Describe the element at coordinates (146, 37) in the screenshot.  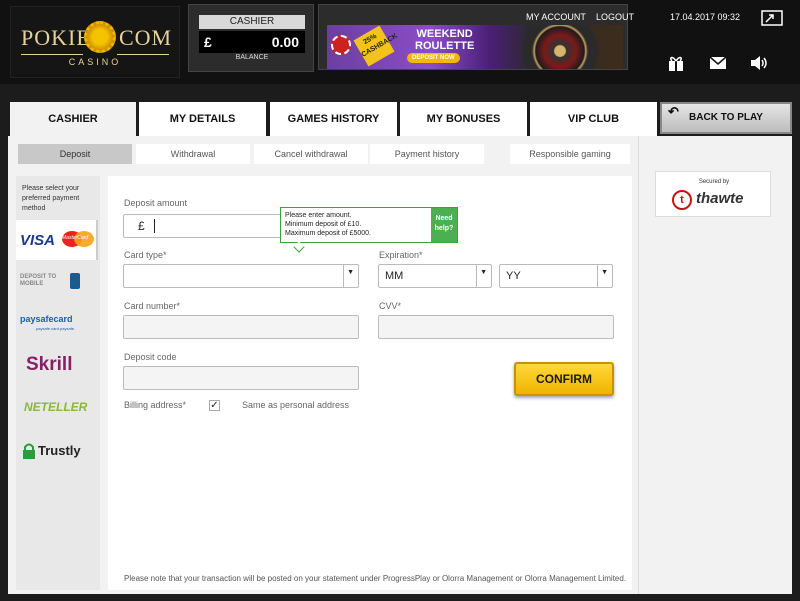
I see `logo-text-right: COM` at that location.